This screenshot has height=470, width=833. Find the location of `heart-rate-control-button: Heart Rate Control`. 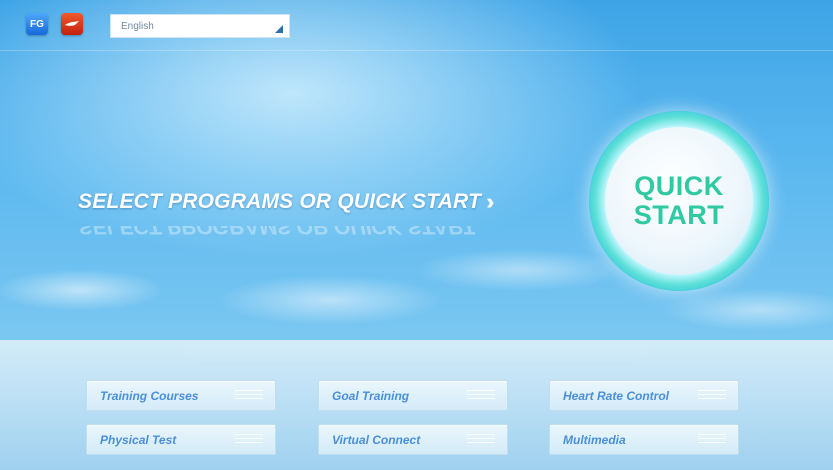

heart-rate-control-button: Heart Rate Control is located at coordinates (644, 395).